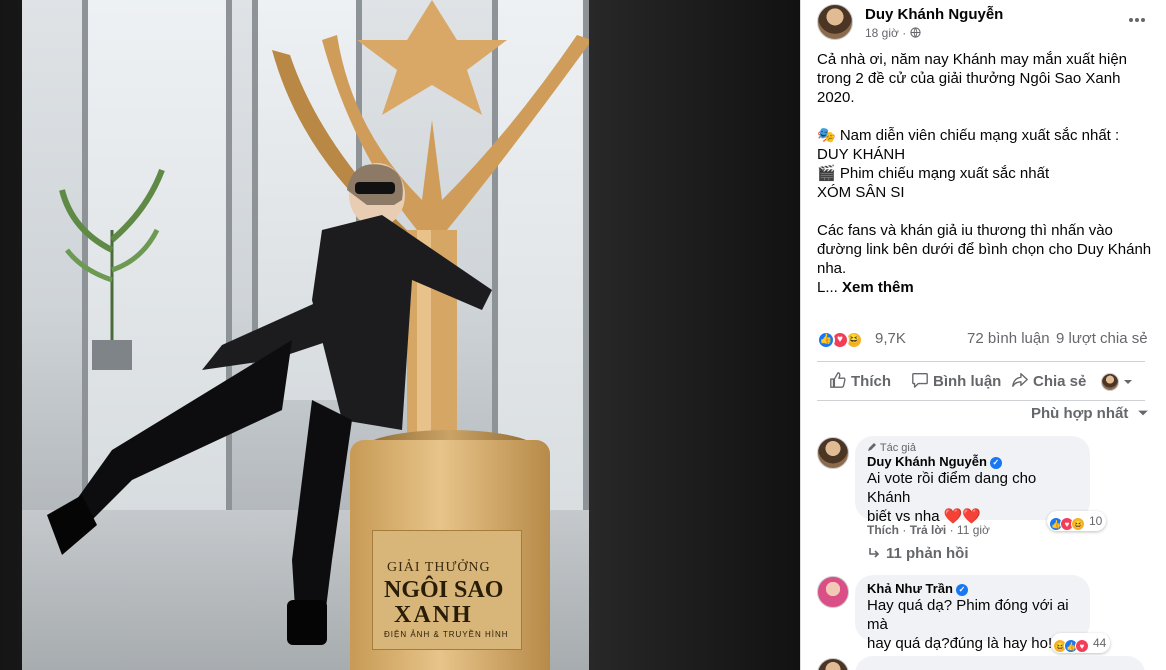 The width and height of the screenshot is (1166, 670). What do you see at coordinates (972, 588) in the screenshot?
I see `commenter-name: Khả Như Trần ✓` at bounding box center [972, 588].